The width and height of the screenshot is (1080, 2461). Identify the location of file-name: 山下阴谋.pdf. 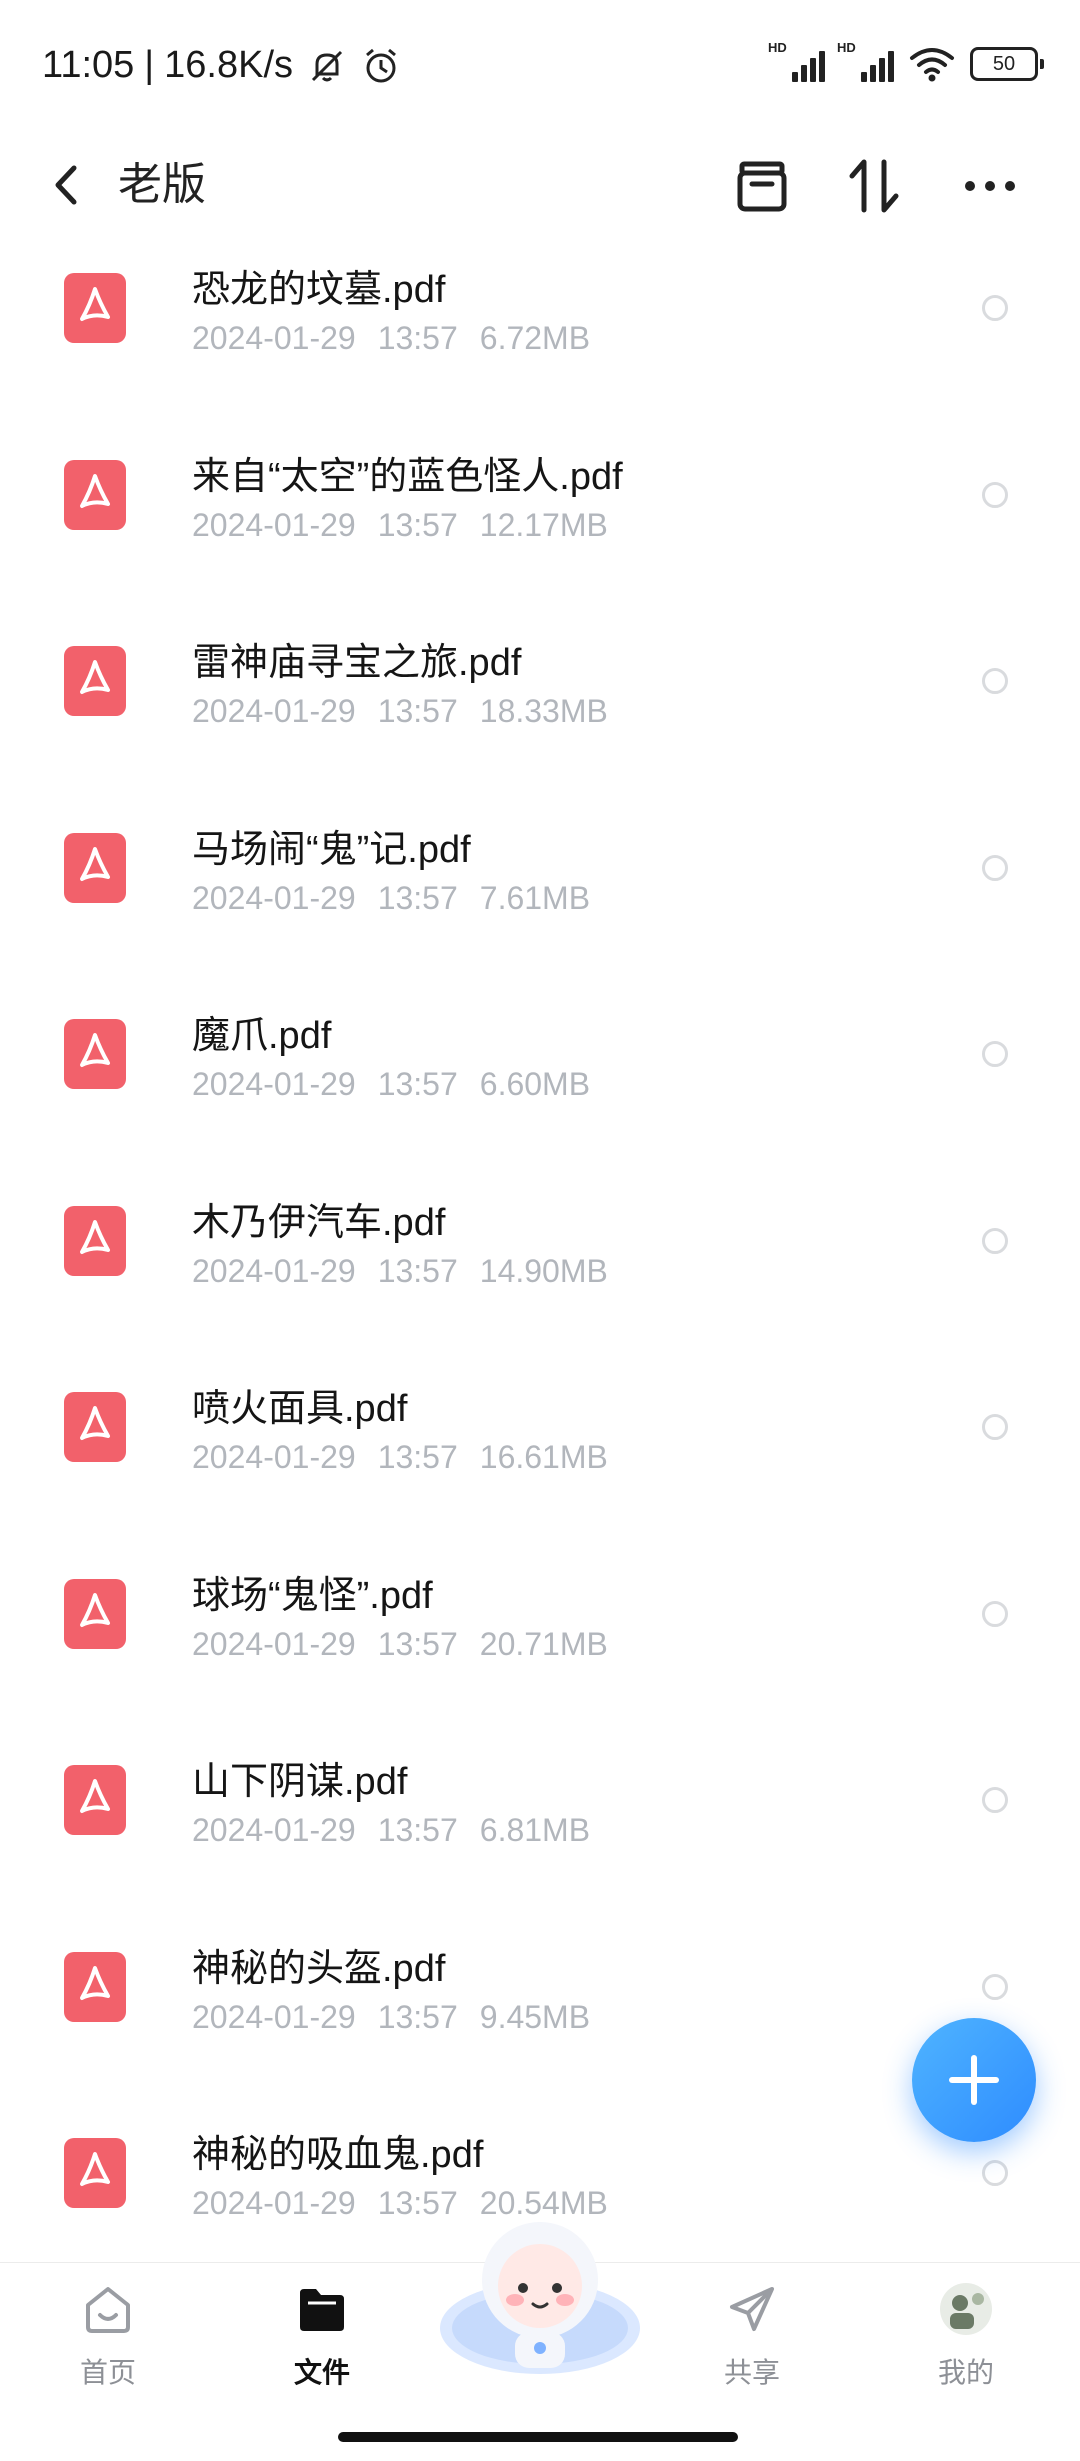
(300, 1782).